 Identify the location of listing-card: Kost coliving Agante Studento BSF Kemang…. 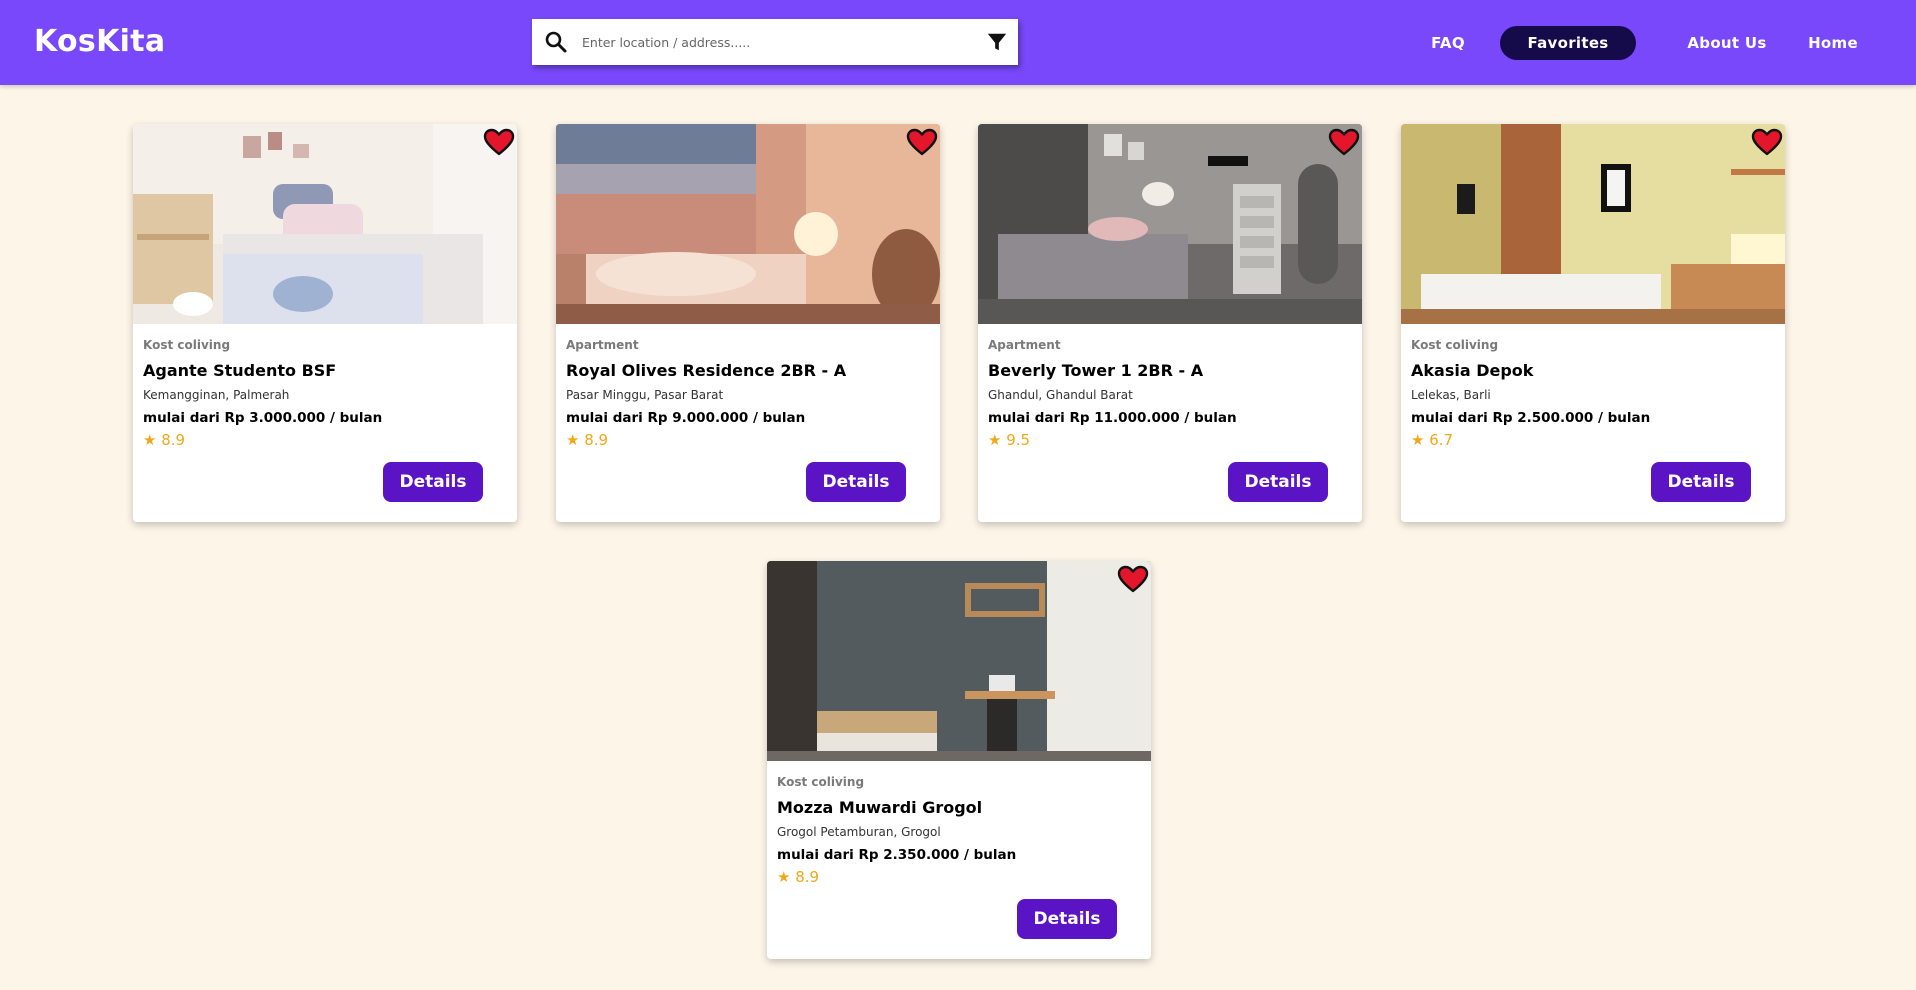
(325, 323).